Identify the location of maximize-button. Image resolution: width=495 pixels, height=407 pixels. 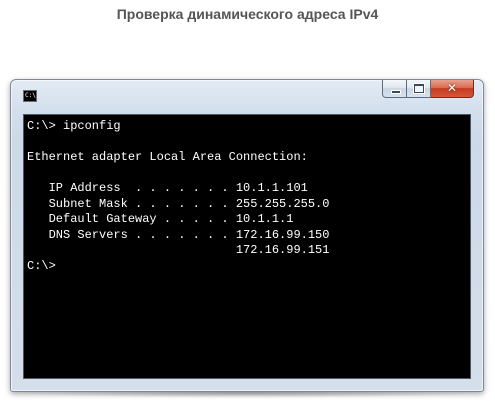
(419, 89).